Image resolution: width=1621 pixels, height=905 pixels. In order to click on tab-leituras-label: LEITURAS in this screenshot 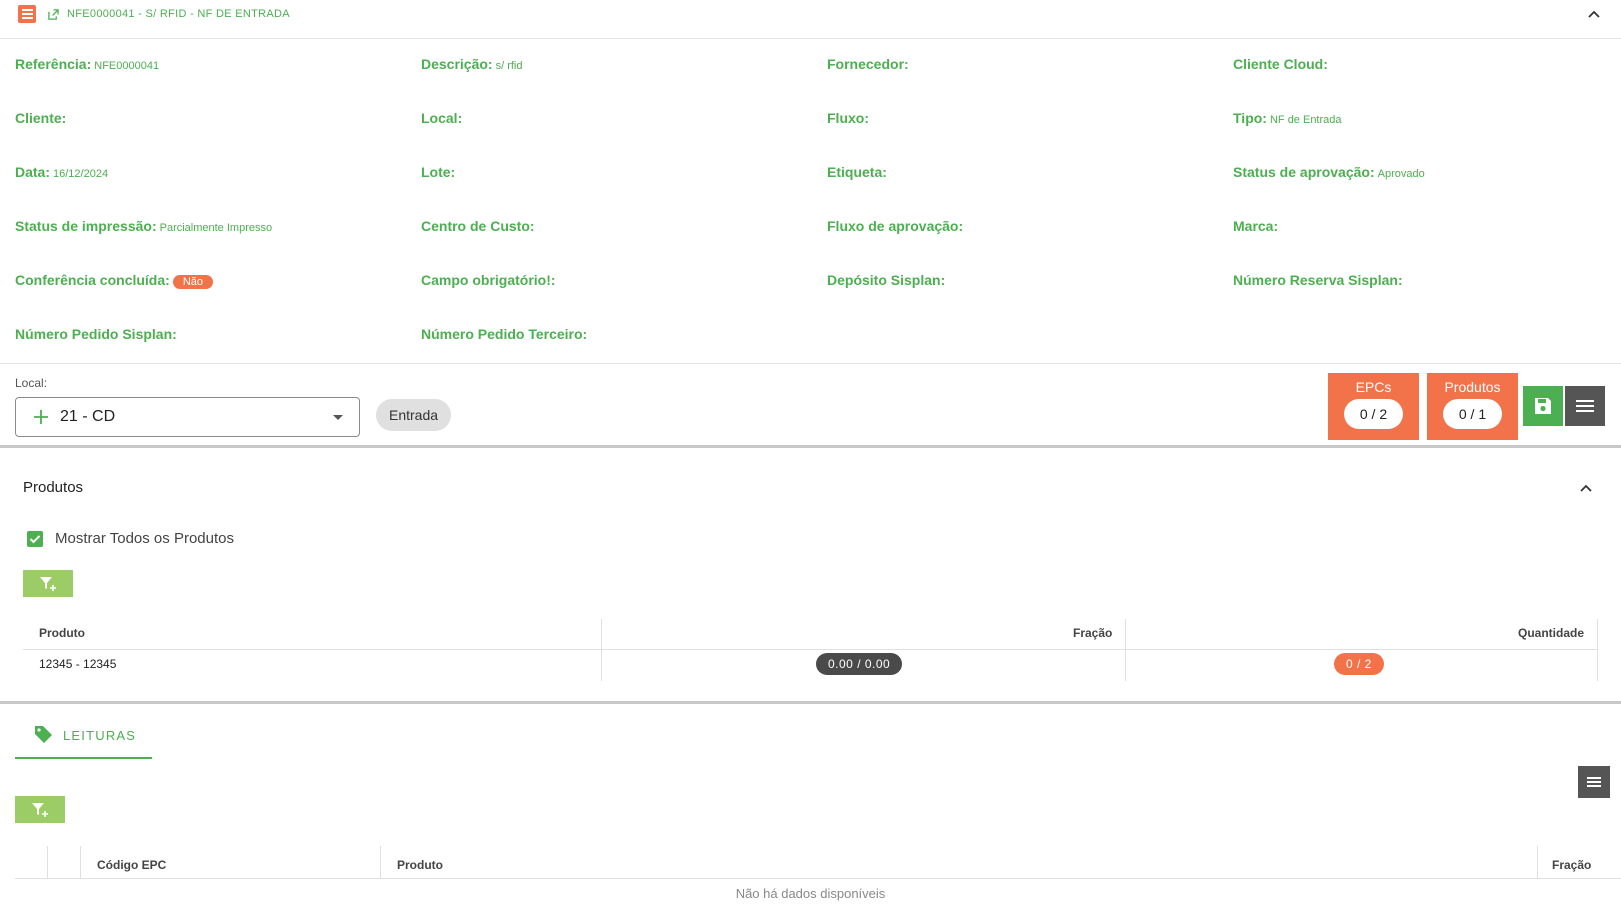, I will do `click(100, 735)`.